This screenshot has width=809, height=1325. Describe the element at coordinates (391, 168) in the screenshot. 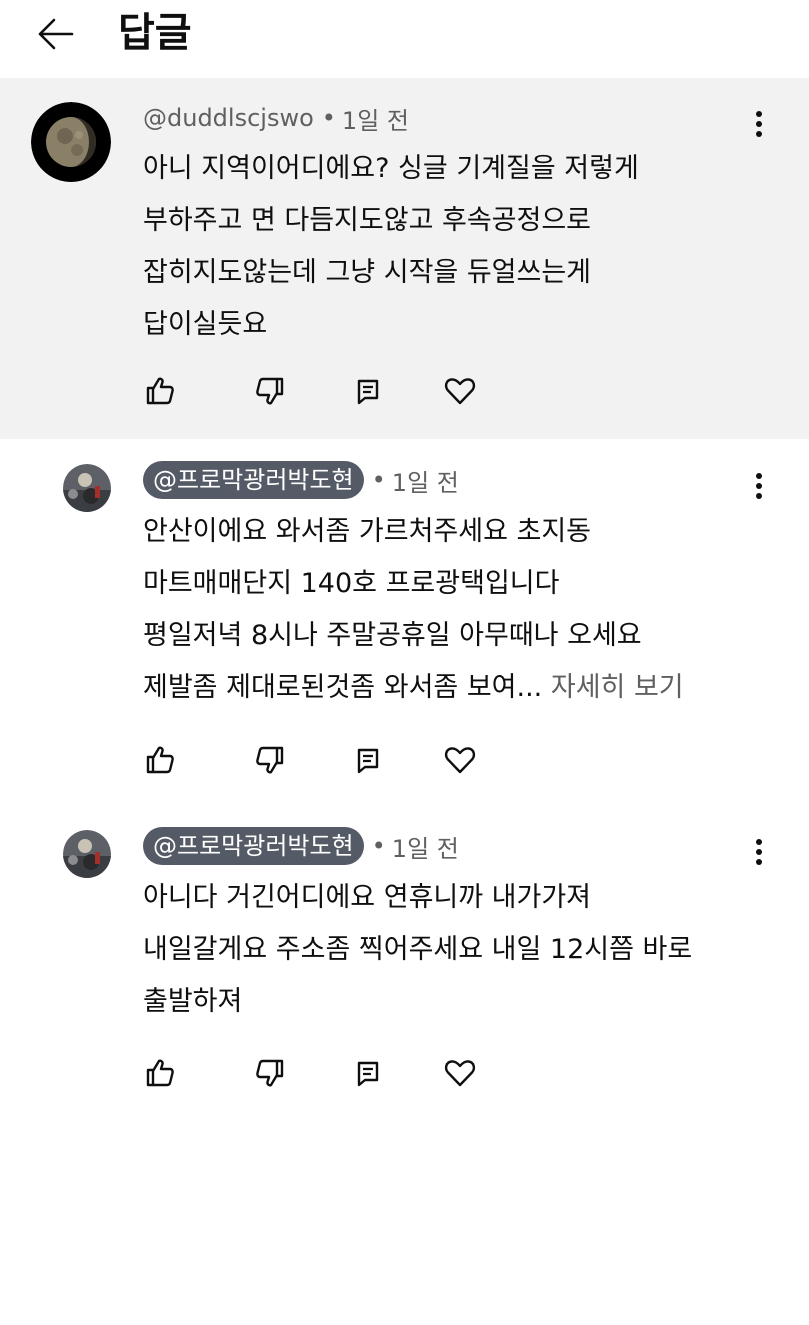

I see `comment-line: 아니 지역이어디에요? 싱글 기계질을 저렇게` at that location.